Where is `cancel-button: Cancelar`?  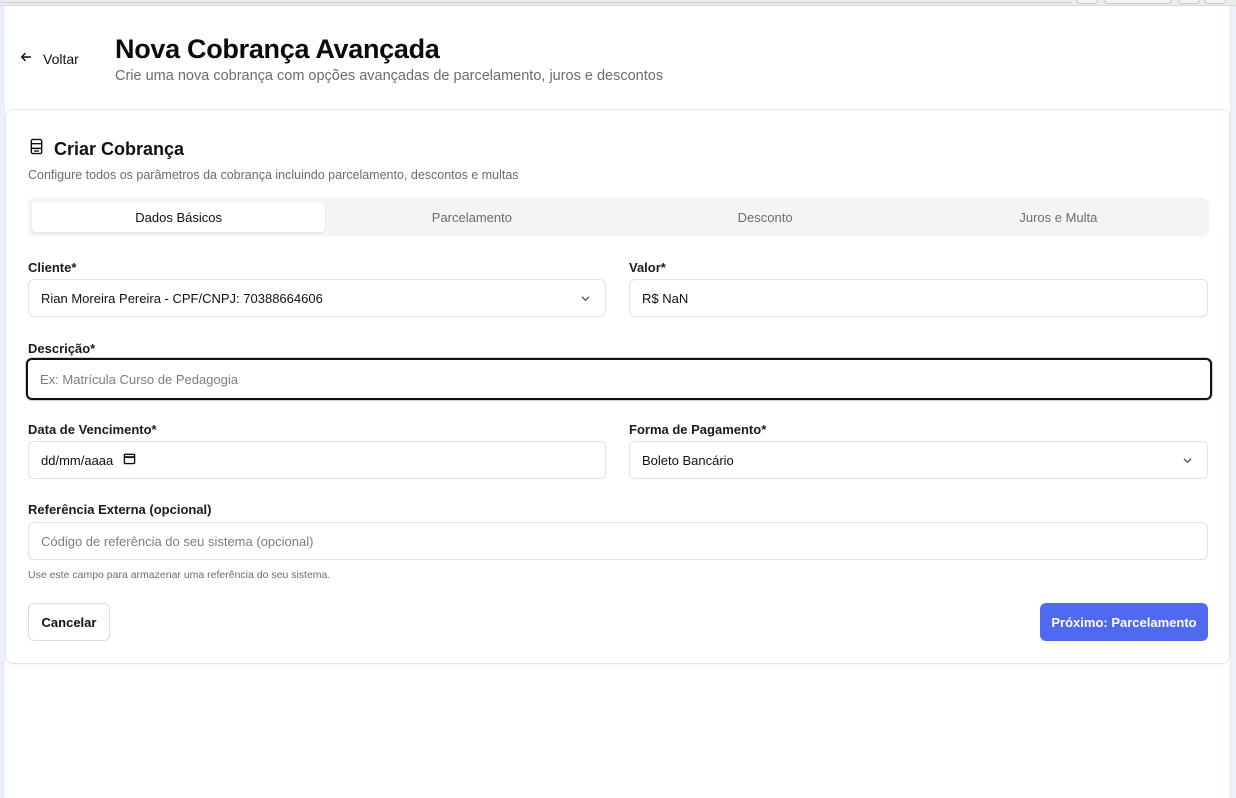 cancel-button: Cancelar is located at coordinates (69, 622).